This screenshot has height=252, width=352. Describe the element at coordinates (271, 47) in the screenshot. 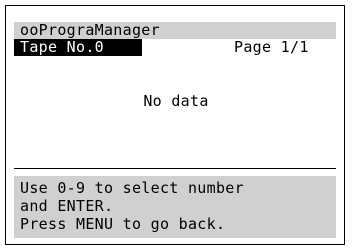

I see `page-indicator: Page 1/1` at that location.